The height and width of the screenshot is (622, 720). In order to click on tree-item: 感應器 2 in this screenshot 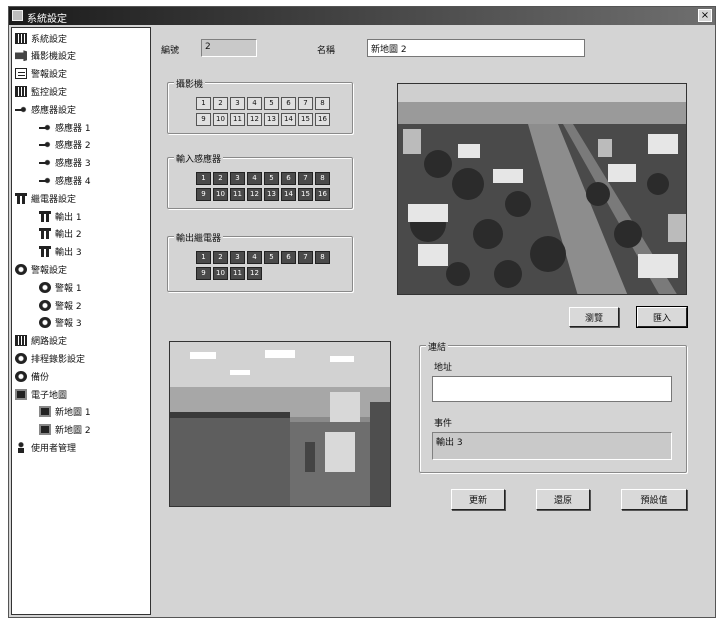, I will do `click(65, 145)`.